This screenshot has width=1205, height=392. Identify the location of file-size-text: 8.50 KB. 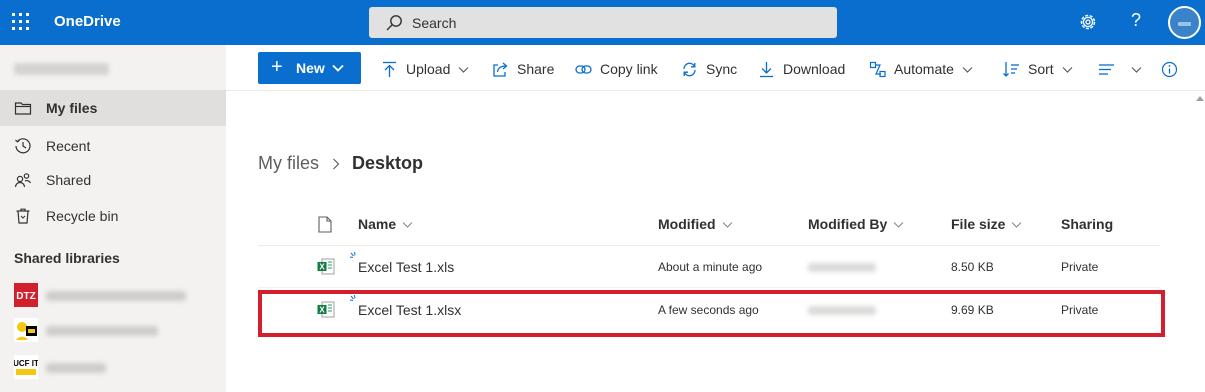
(972, 267).